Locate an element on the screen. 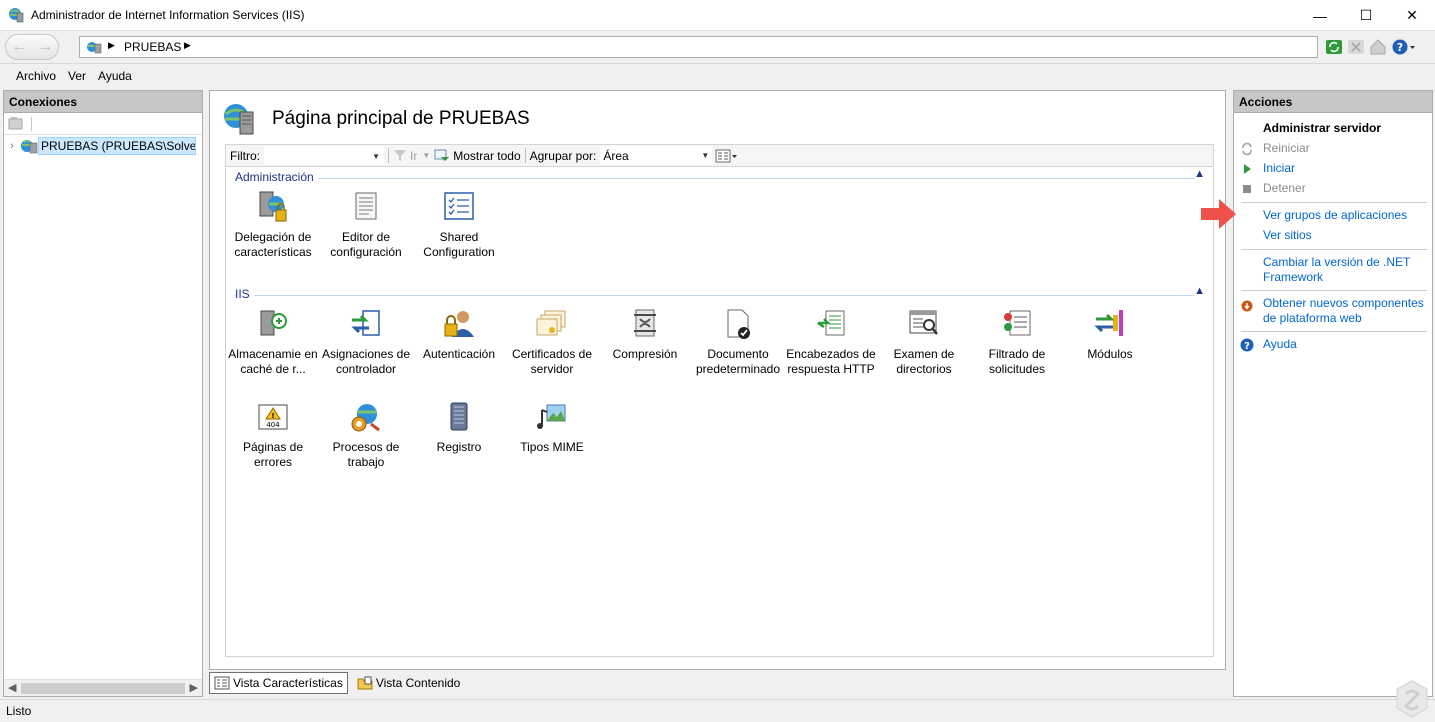 This screenshot has height=722, width=1435. feature-label: Documento predeterminado is located at coordinates (738, 361).